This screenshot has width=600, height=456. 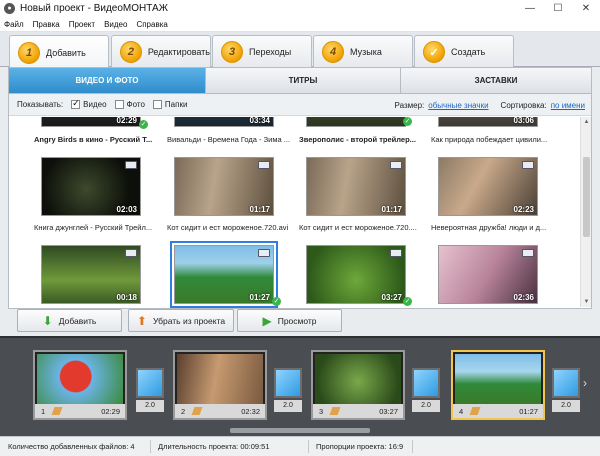 What do you see at coordinates (157, 104) in the screenshot?
I see `folders-checkbox` at bounding box center [157, 104].